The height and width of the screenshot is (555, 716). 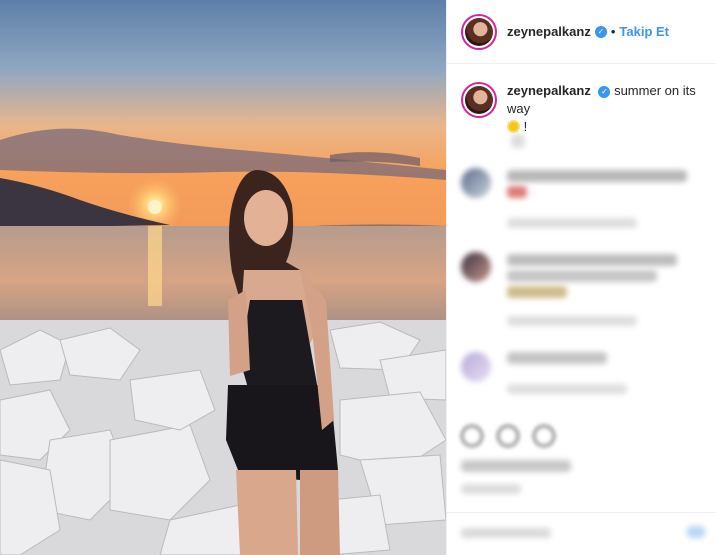 I want to click on like-heart-icon, so click(x=472, y=436).